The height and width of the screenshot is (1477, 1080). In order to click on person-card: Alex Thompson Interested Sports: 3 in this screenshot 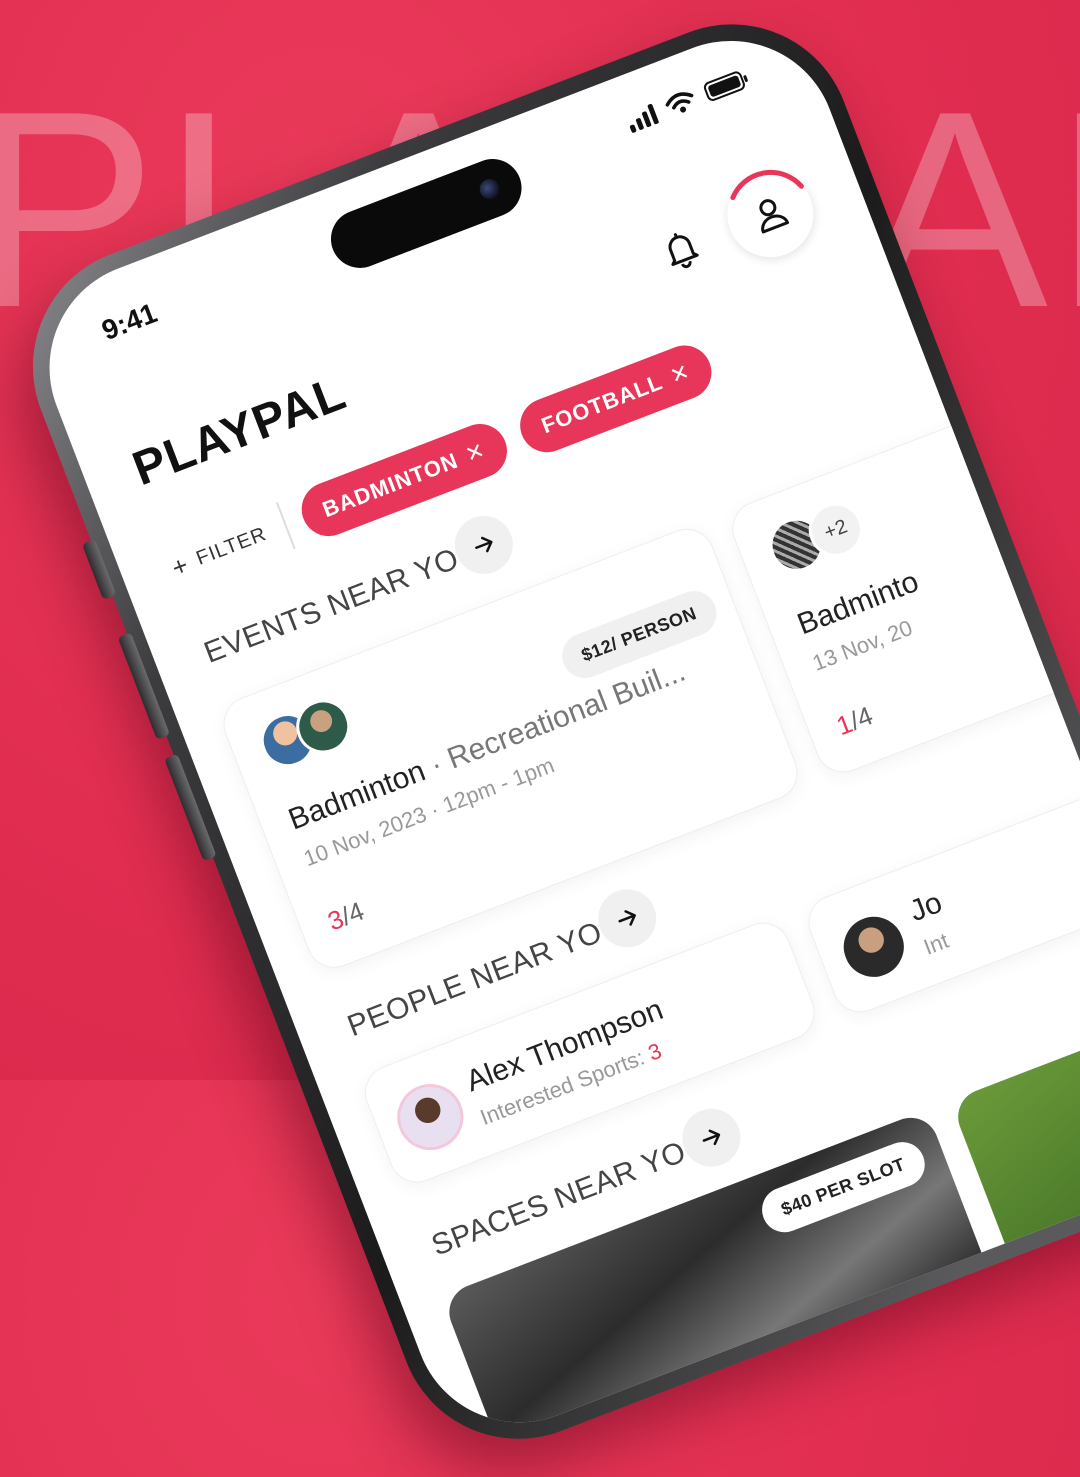, I will do `click(589, 1052)`.